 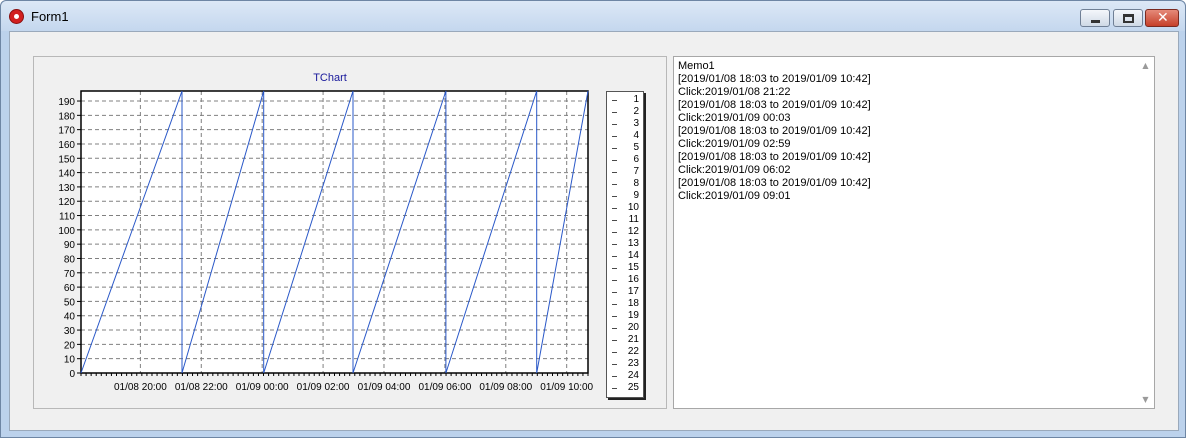 I want to click on legend-item: 12, so click(x=625, y=232).